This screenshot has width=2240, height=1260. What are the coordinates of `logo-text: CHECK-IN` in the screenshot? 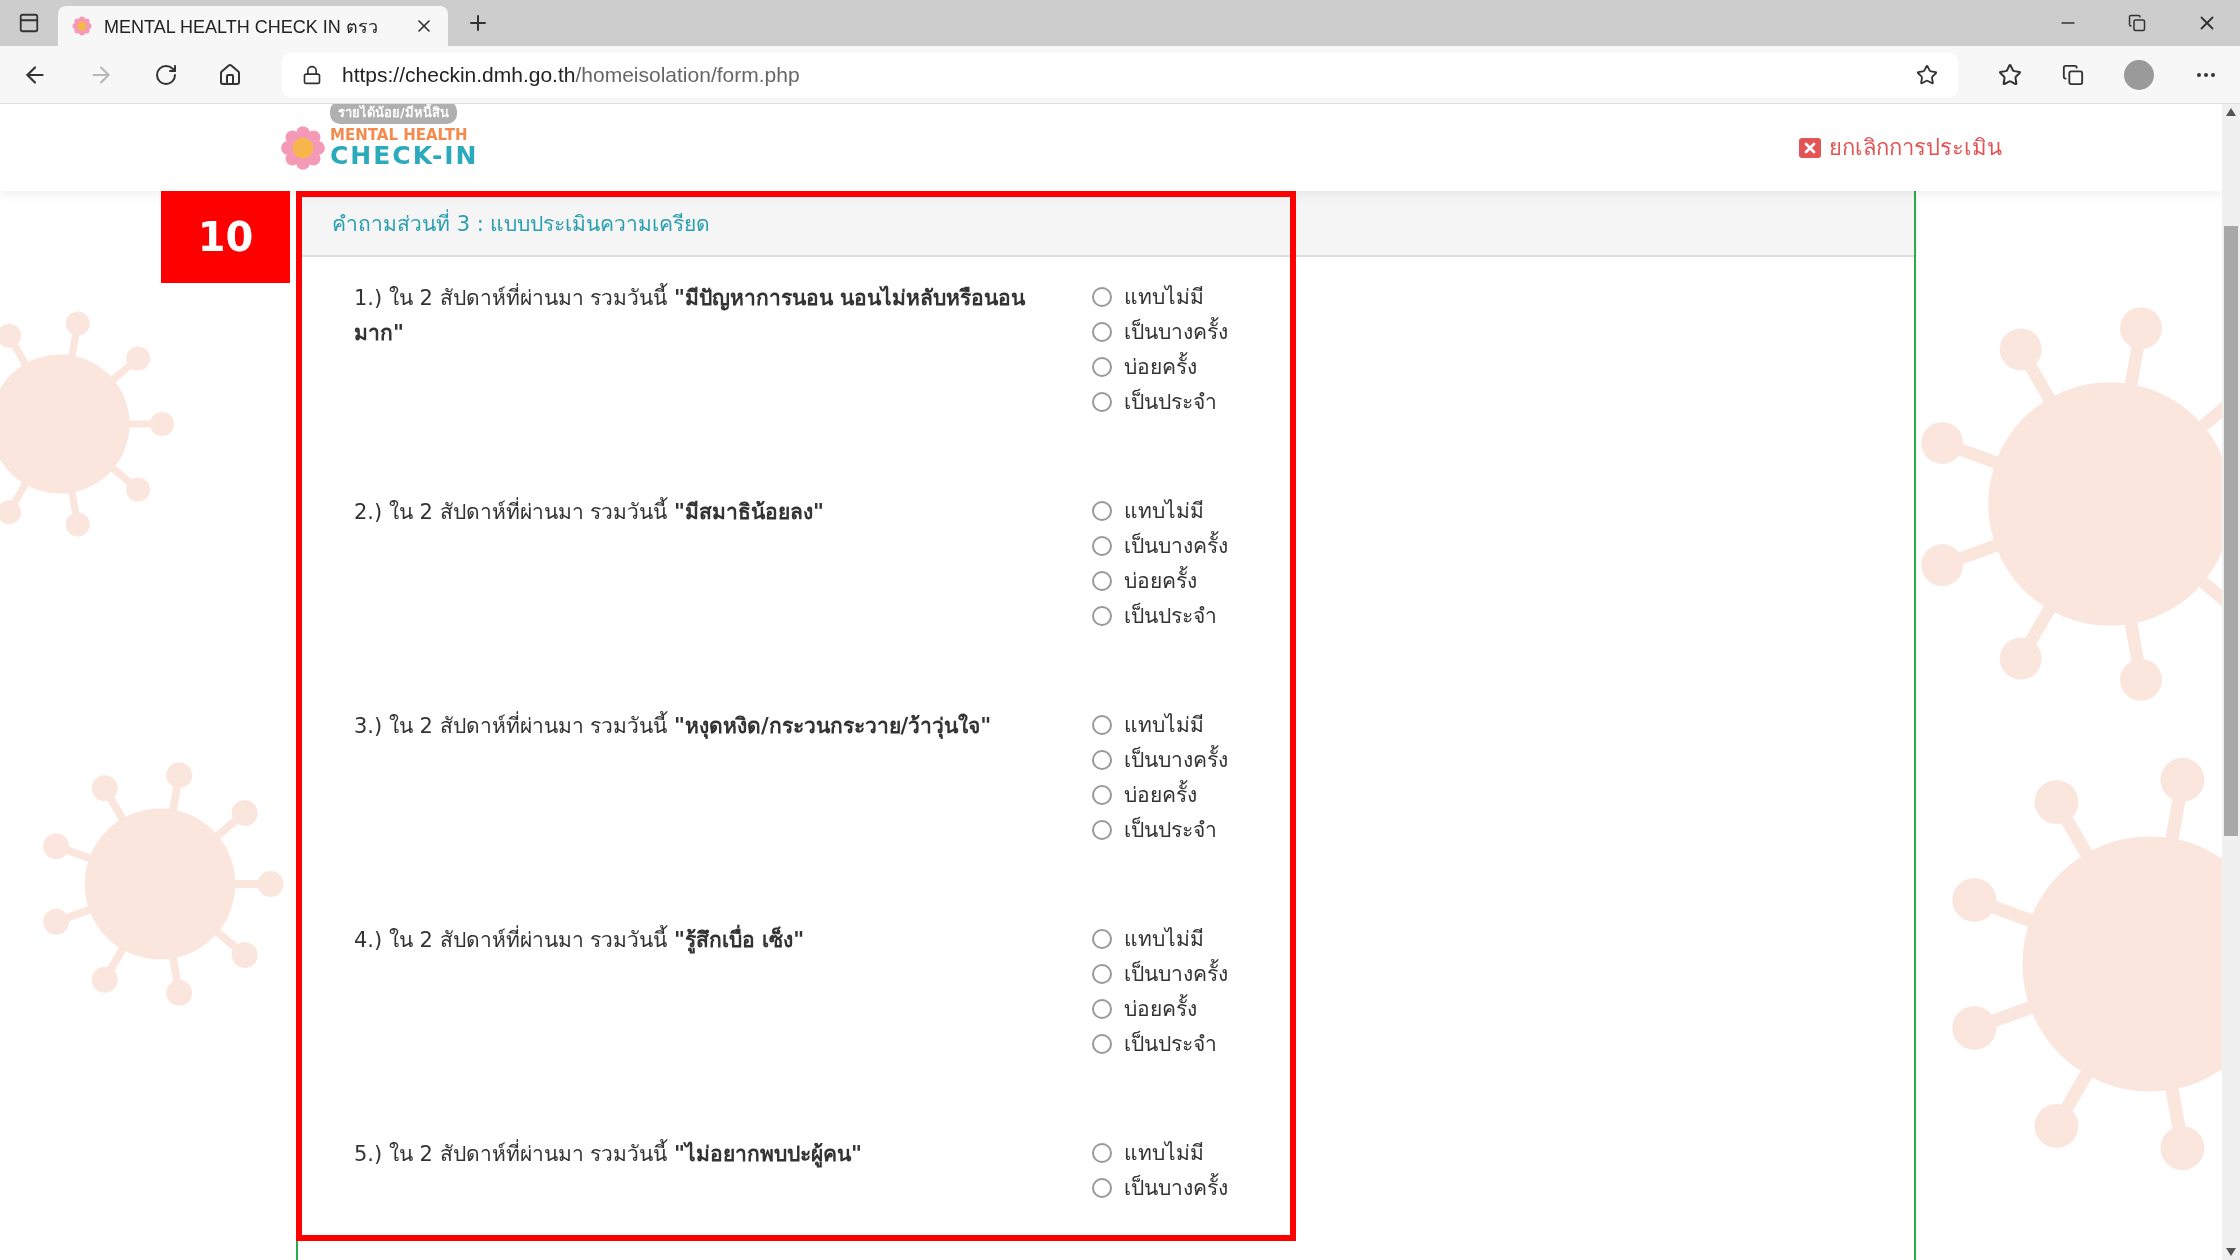 It's located at (404, 155).